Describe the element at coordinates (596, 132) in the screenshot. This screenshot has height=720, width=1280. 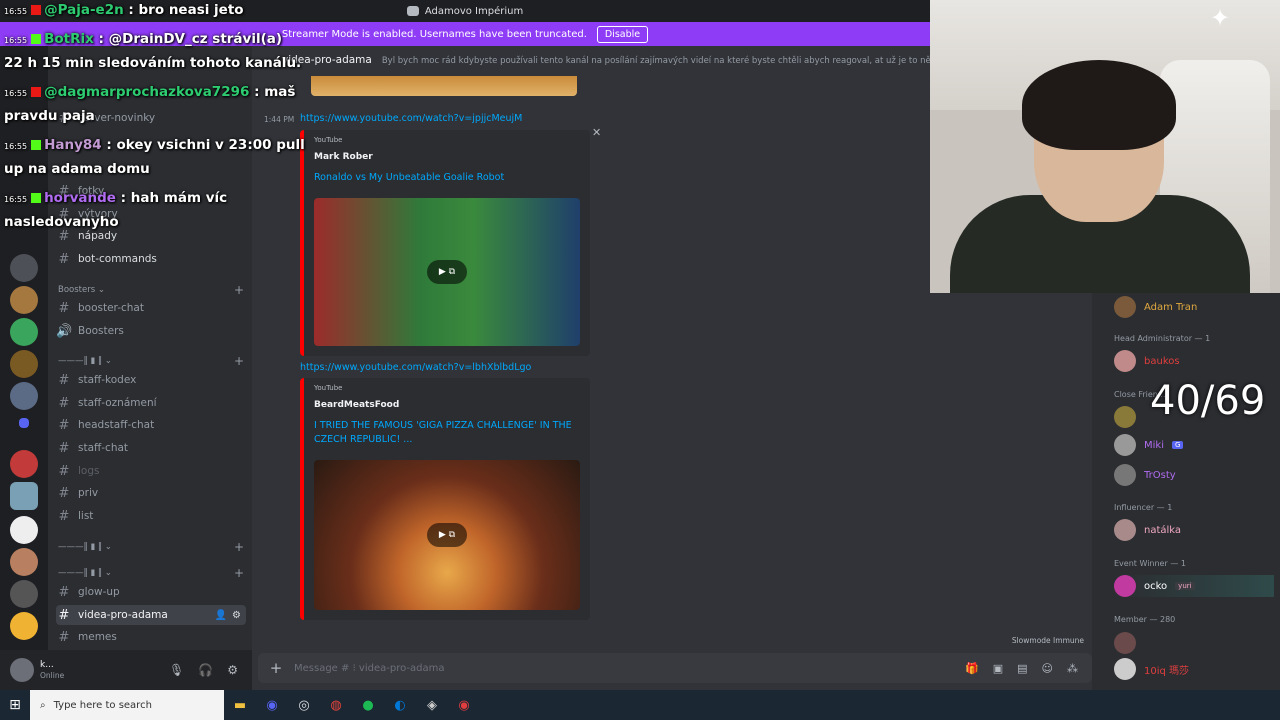
I see `close-icon: ✕` at that location.